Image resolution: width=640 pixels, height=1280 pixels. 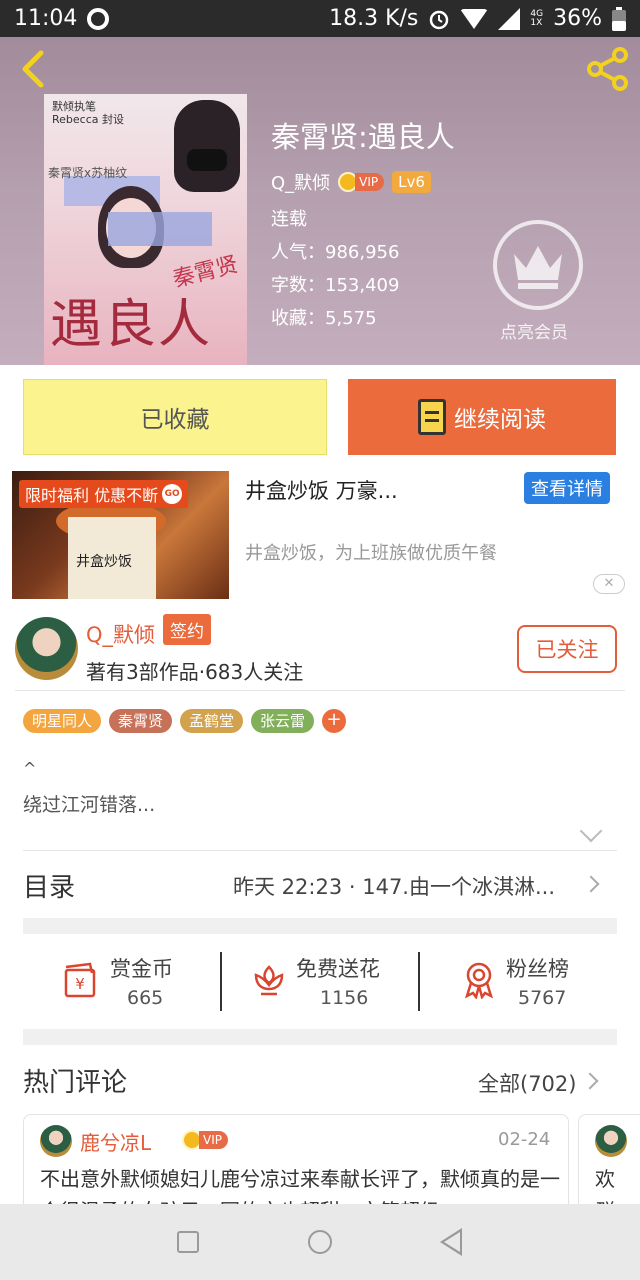 I want to click on book-status: 连载, so click(x=289, y=219).